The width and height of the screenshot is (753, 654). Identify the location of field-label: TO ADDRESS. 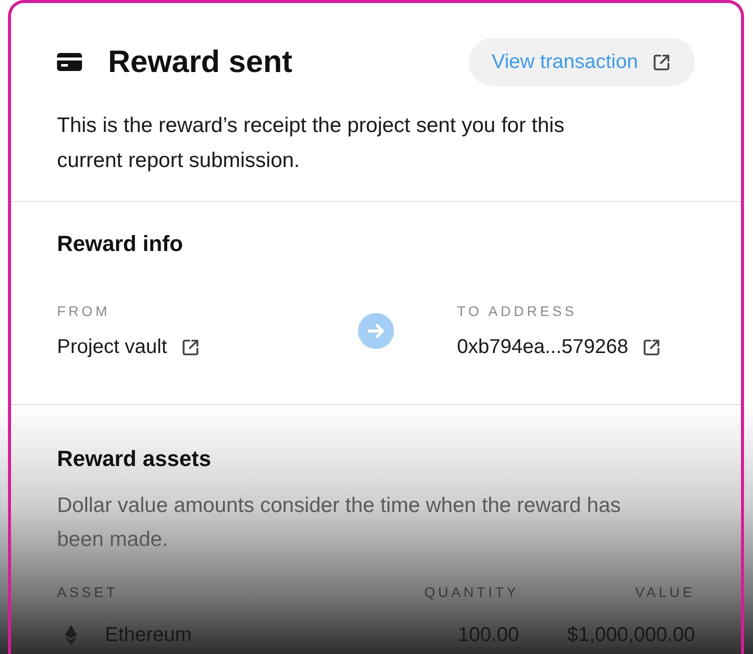
(517, 311).